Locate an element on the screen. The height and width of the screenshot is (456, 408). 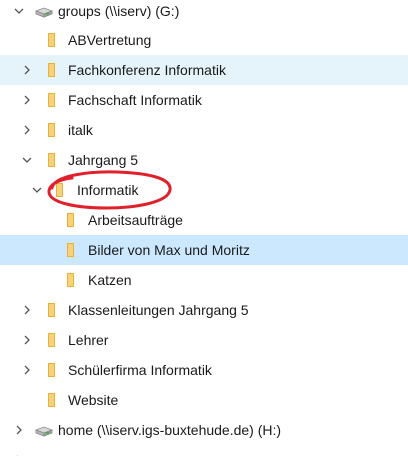
tree-item-label: Bilder von Max und Moritz is located at coordinates (169, 250).